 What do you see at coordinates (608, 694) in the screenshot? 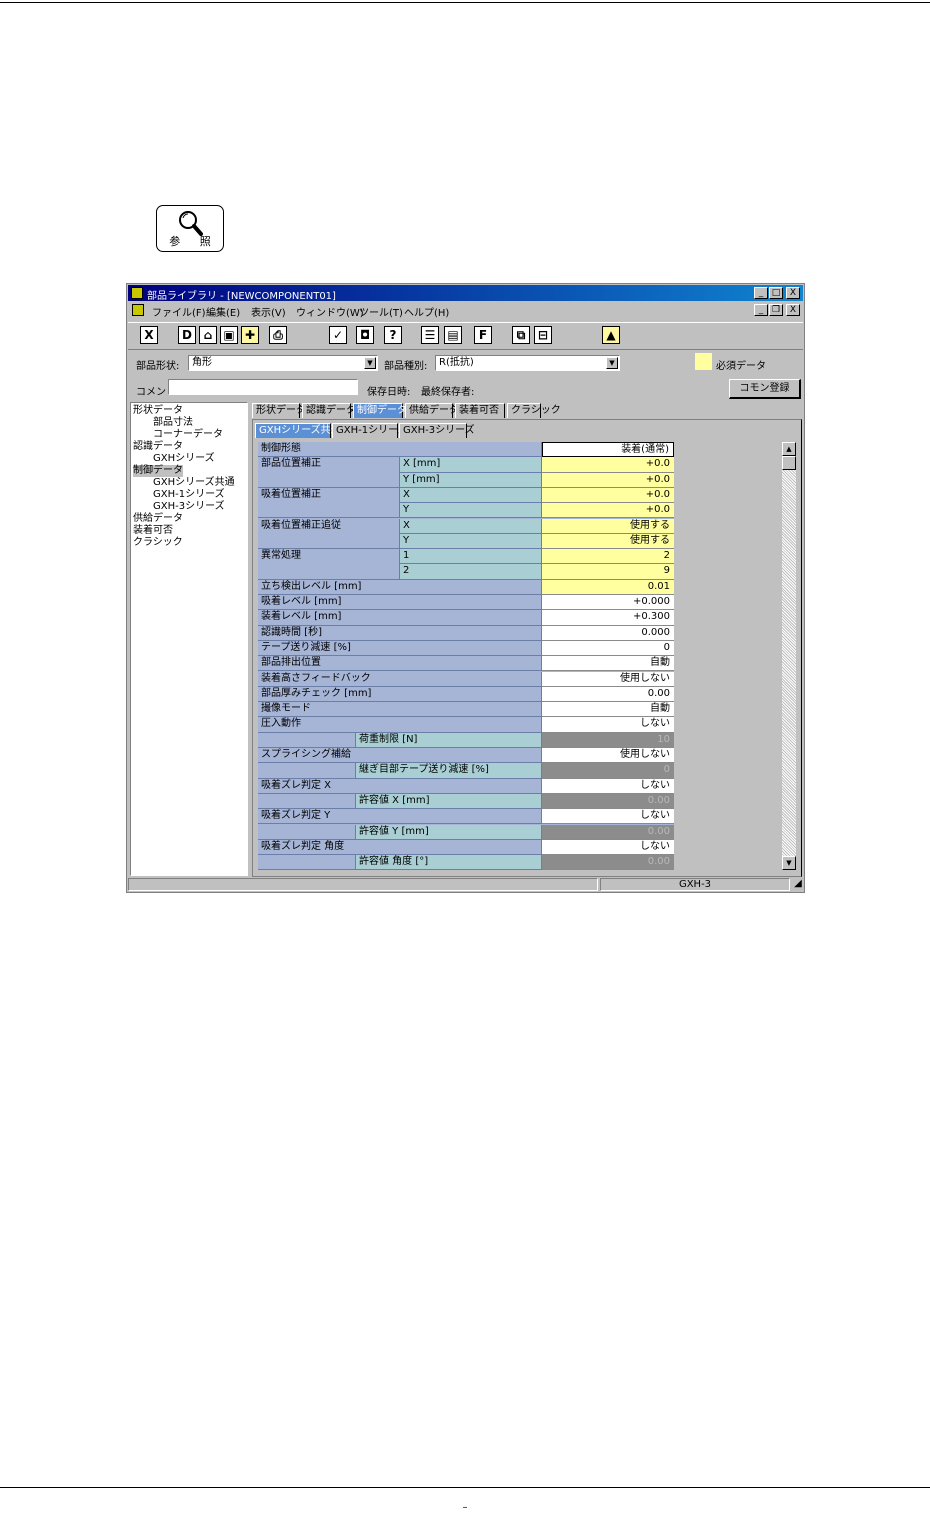
I see `grid-value-cell: 0.00` at bounding box center [608, 694].